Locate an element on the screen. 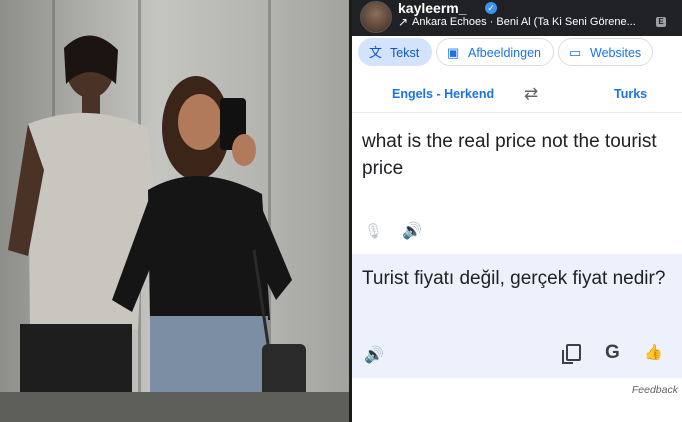  tab-text-label: Tekst is located at coordinates (405, 53).